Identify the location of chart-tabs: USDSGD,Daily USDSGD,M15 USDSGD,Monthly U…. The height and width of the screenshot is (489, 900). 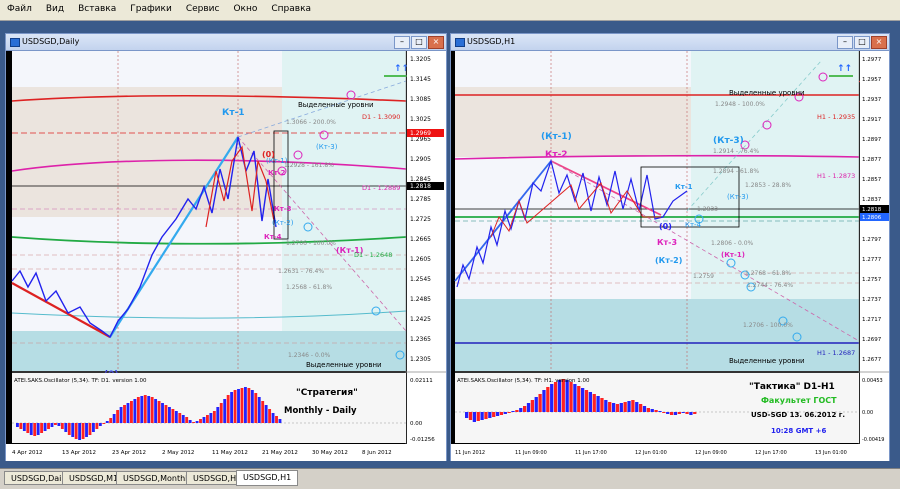
(450, 478).